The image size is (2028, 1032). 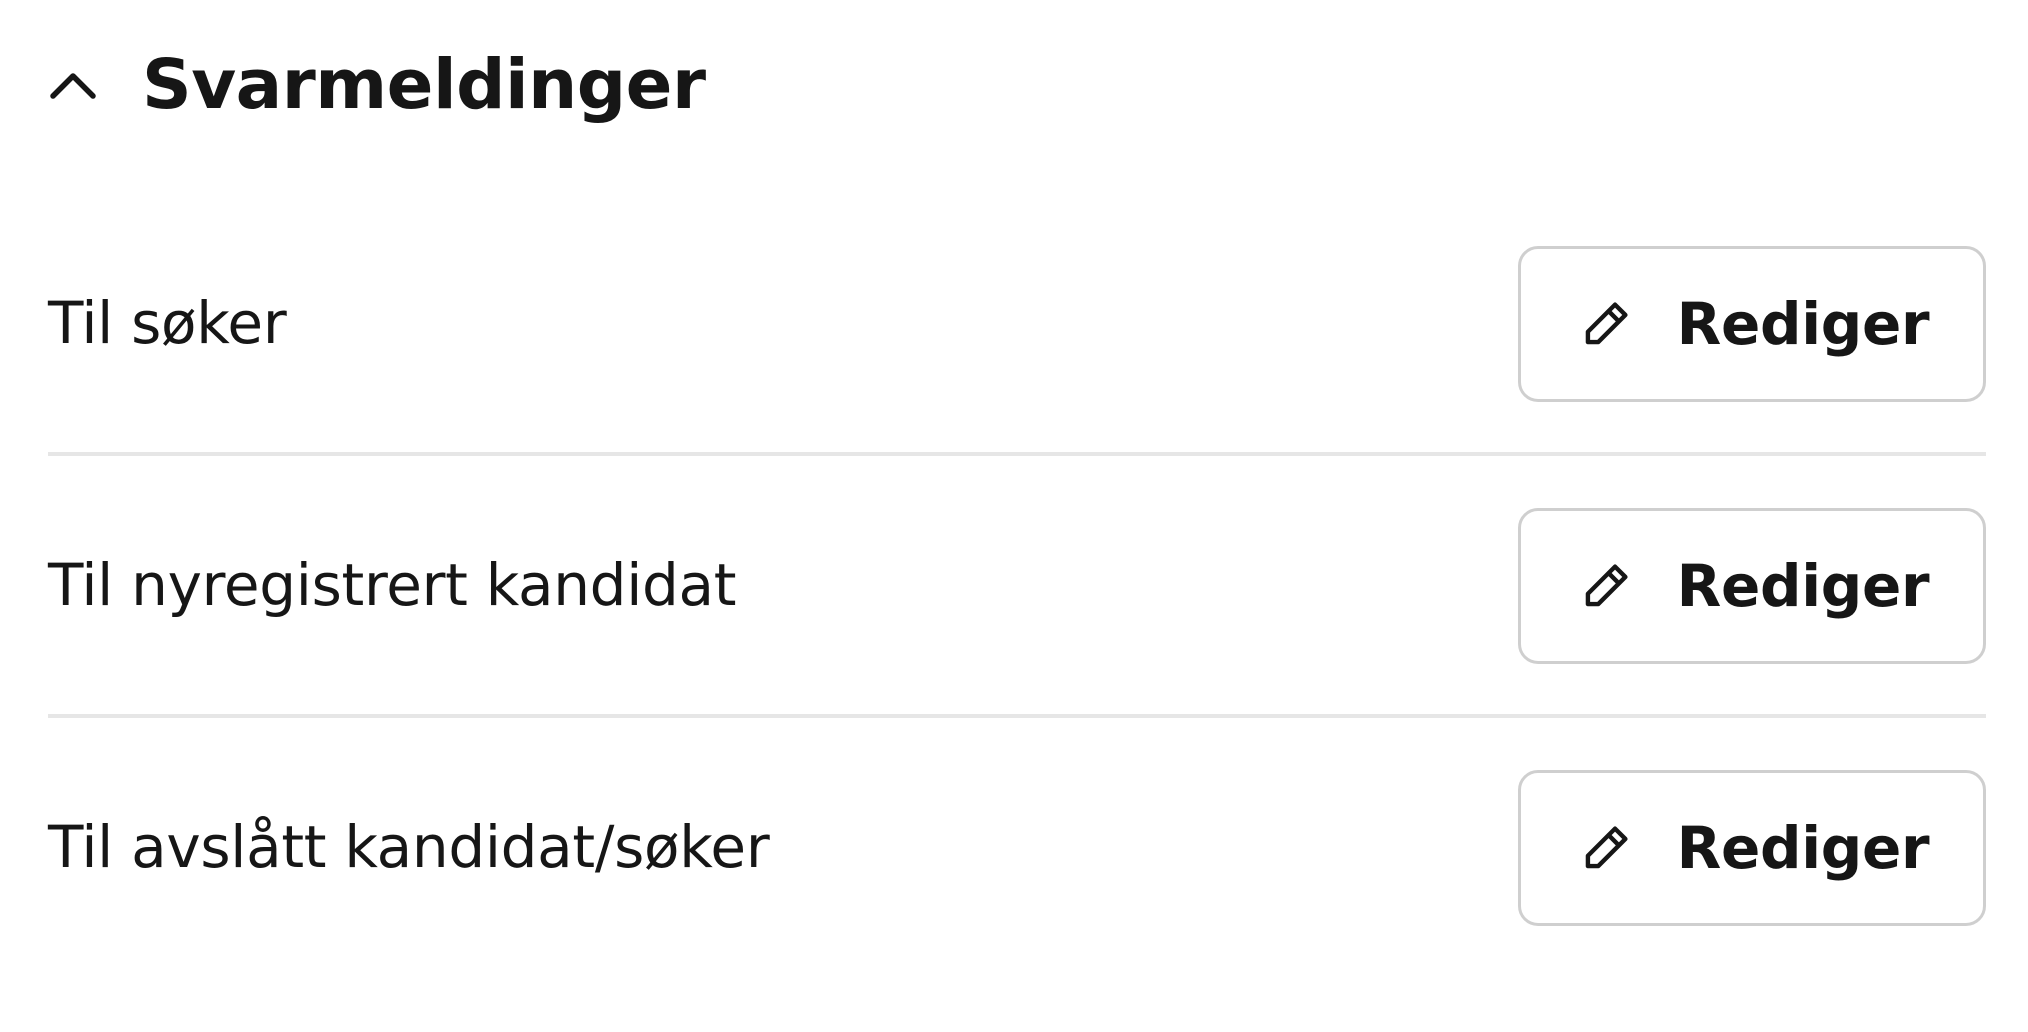 I want to click on section-toggle: Svarmeldinger, so click(x=377, y=85).